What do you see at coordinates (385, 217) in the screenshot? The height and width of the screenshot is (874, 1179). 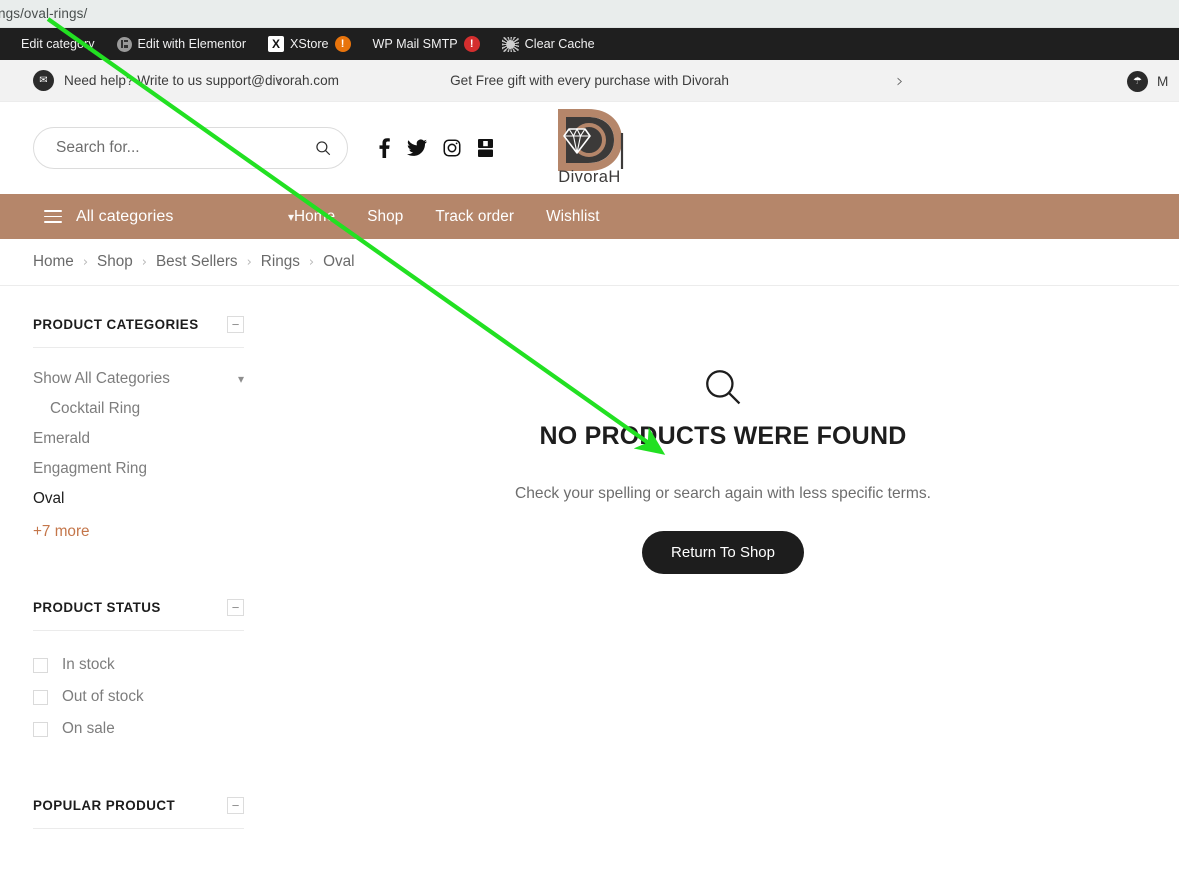 I see `nav-link-shop: Shop` at bounding box center [385, 217].